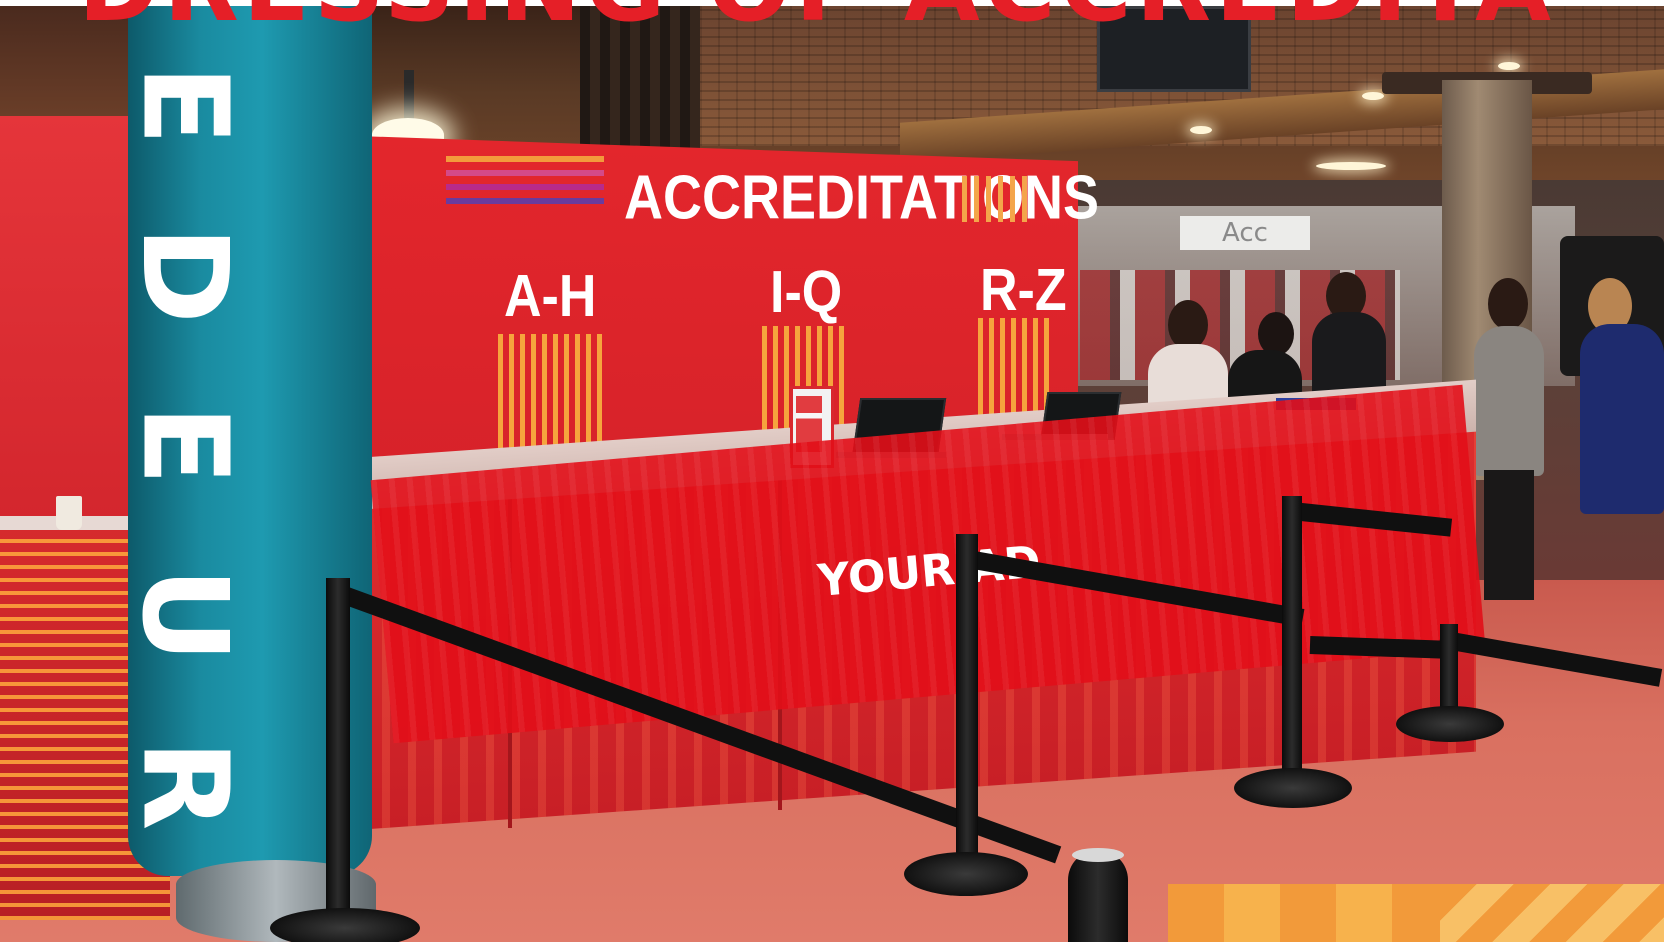 This screenshot has width=1664, height=942. Describe the element at coordinates (997, 199) in the screenshot. I see `title-ticks` at that location.